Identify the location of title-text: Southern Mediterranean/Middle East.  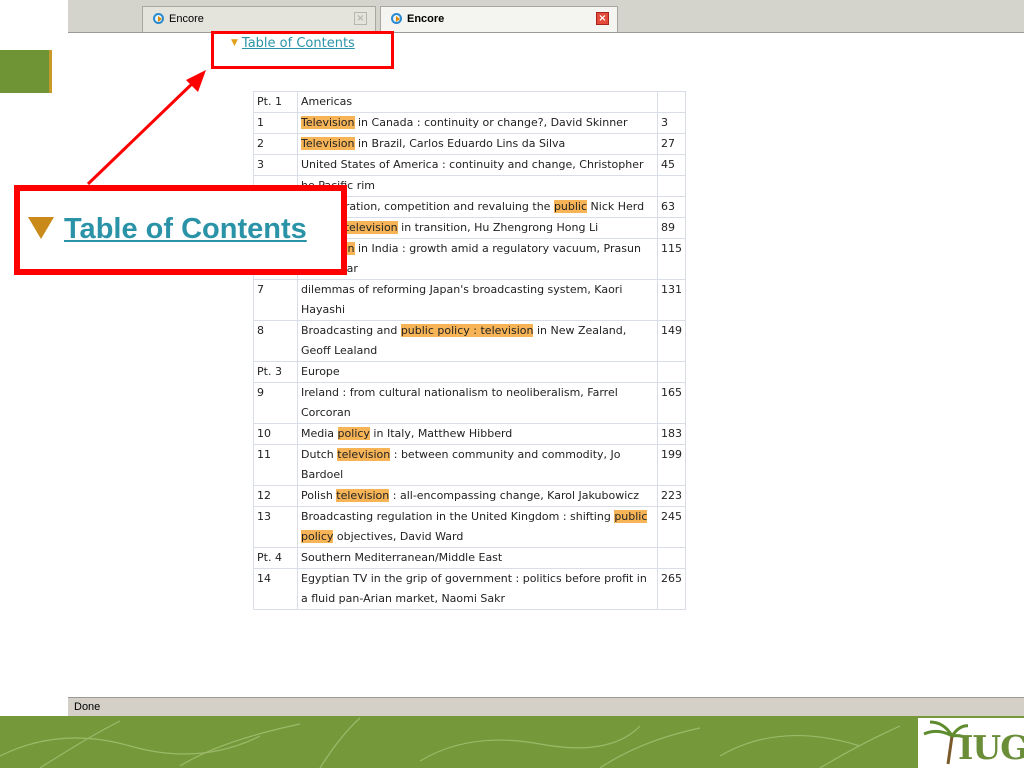
(402, 557).